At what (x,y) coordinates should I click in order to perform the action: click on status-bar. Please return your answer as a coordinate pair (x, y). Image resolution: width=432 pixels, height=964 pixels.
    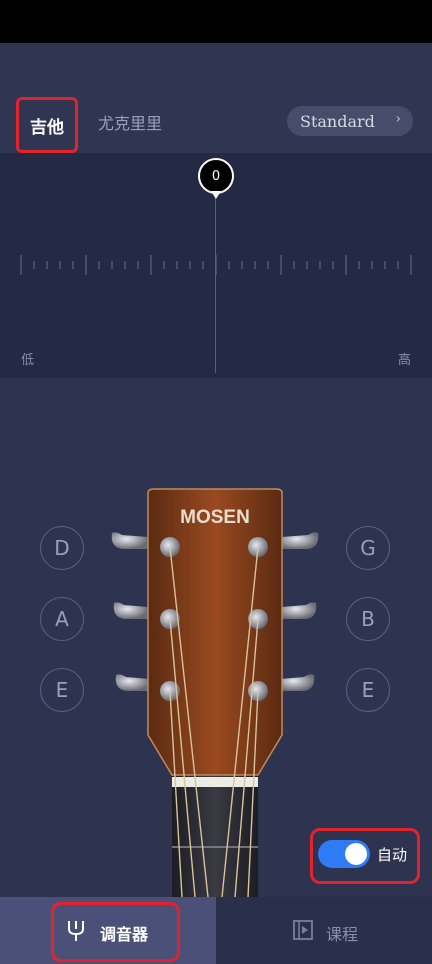
    Looking at the image, I should click on (216, 21).